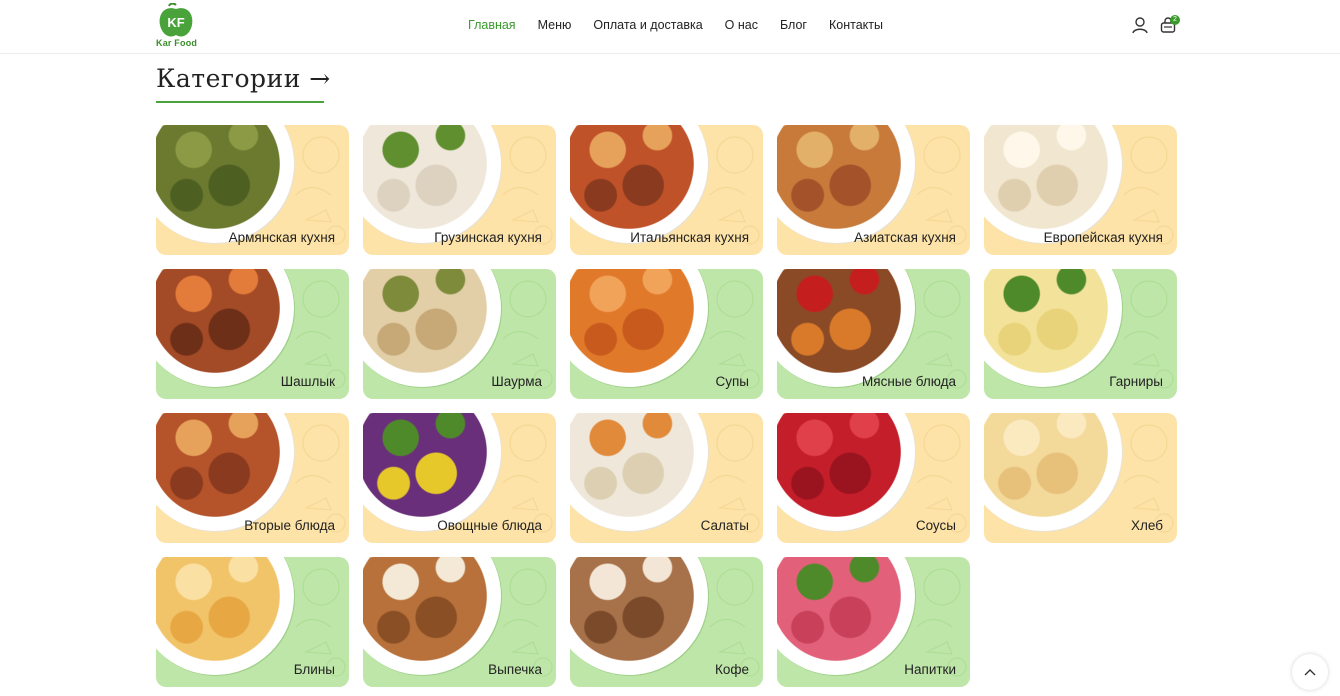  Describe the element at coordinates (459, 190) in the screenshot. I see `category-card: Грузинская кухня` at that location.